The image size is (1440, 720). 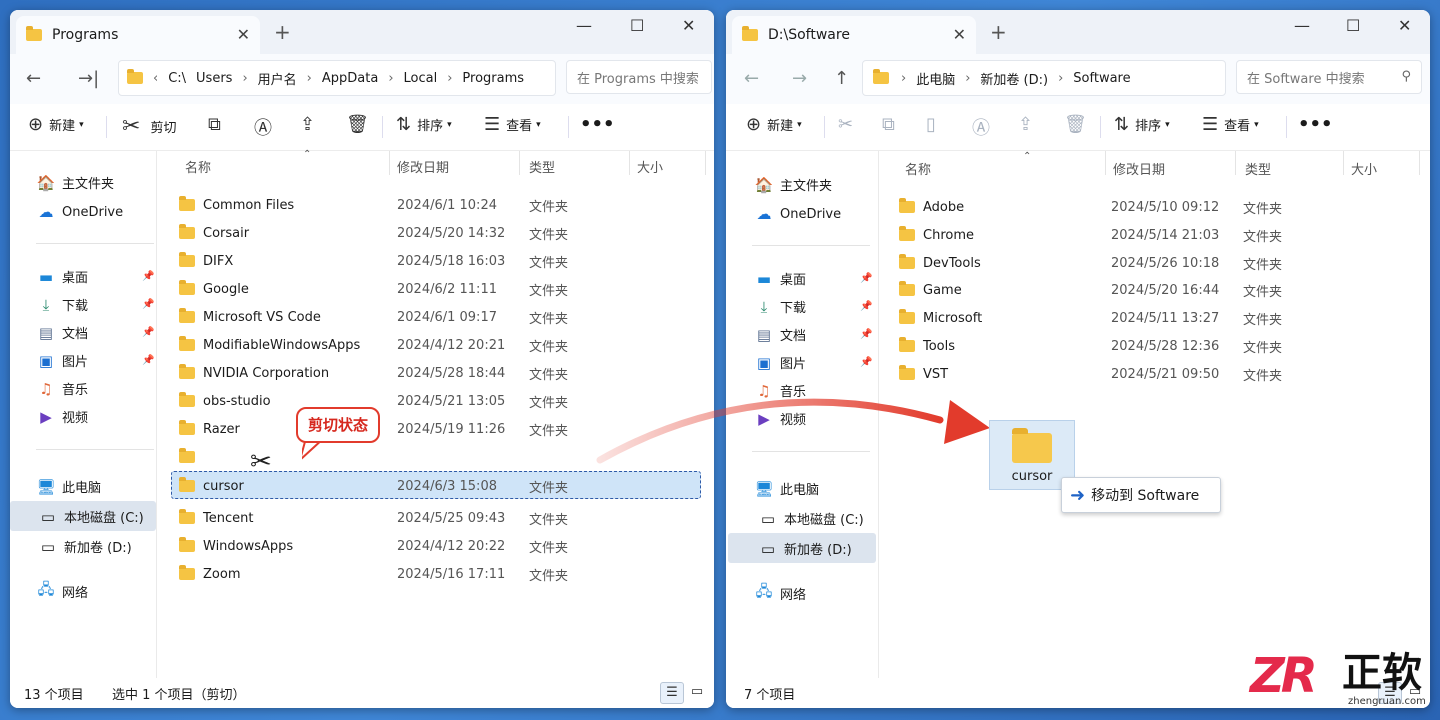 What do you see at coordinates (967, 422) in the screenshot?
I see `arrow-head` at bounding box center [967, 422].